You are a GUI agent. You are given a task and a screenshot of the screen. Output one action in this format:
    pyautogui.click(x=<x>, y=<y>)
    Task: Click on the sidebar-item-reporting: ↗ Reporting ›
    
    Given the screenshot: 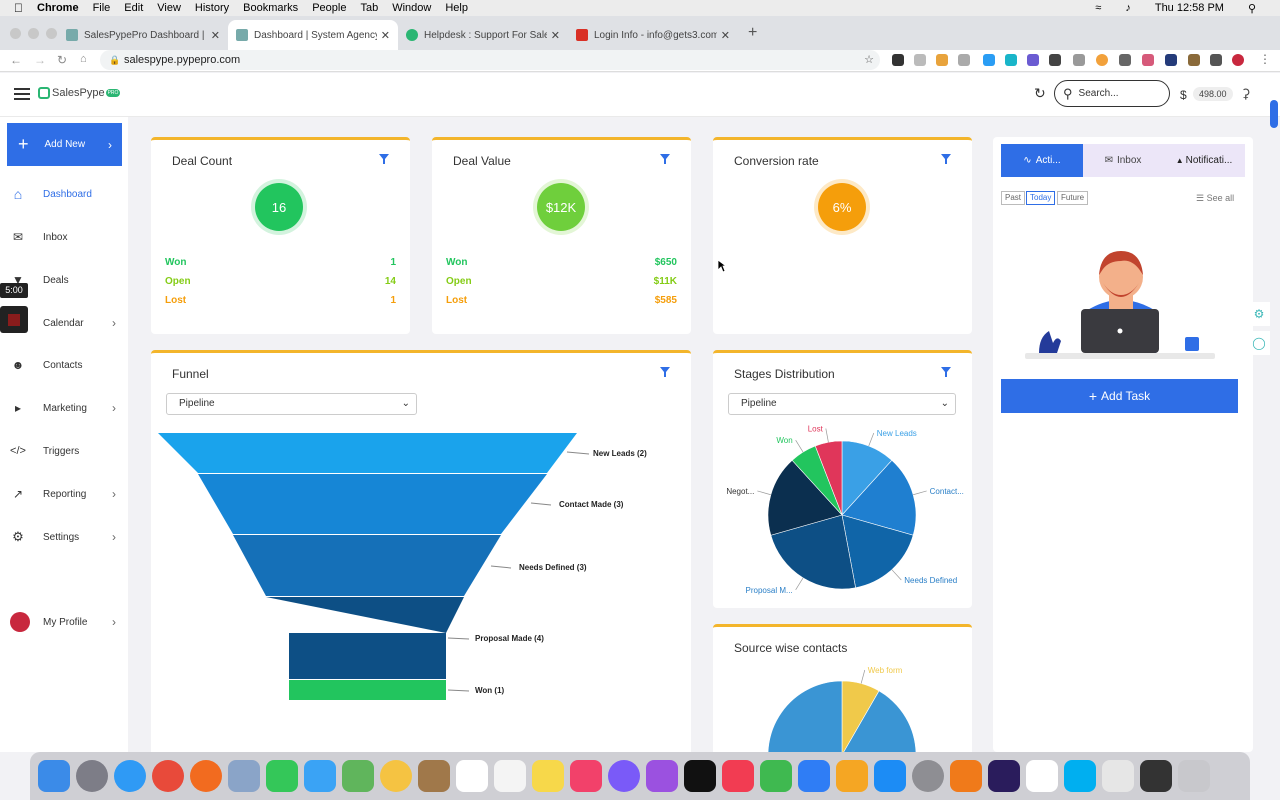 What is the action you would take?
    pyautogui.click(x=65, y=494)
    